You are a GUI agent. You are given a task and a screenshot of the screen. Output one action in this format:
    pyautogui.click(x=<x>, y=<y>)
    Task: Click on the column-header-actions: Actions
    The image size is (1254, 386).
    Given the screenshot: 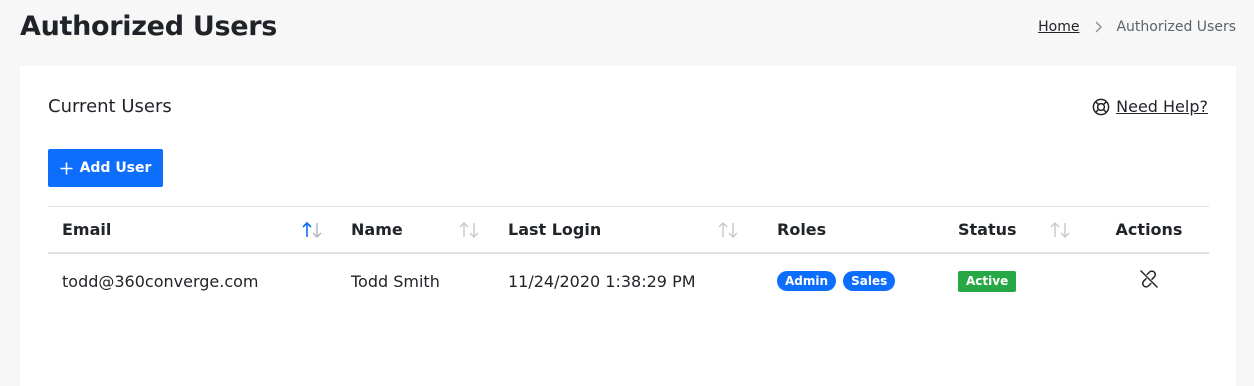 What is the action you would take?
    pyautogui.click(x=1149, y=230)
    